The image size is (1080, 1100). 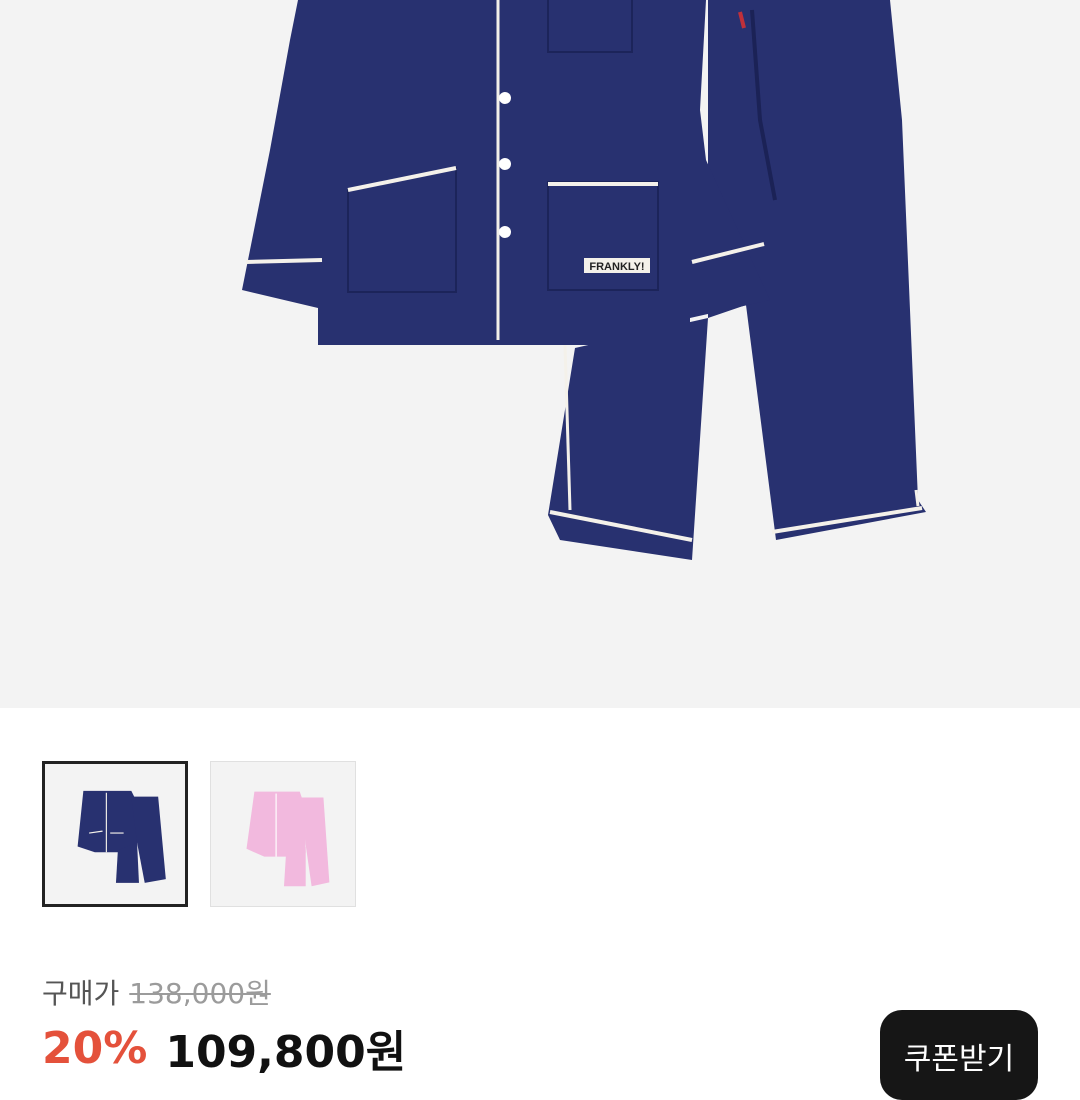 What do you see at coordinates (200, 993) in the screenshot?
I see `original-price: 138,000원` at bounding box center [200, 993].